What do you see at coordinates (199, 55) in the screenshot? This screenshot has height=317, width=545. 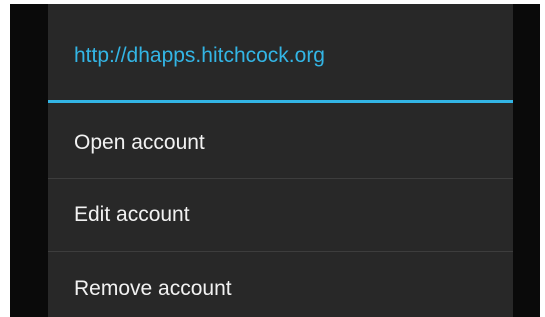 I see `dialog-title: http://dhapps.hitchcock.org` at bounding box center [199, 55].